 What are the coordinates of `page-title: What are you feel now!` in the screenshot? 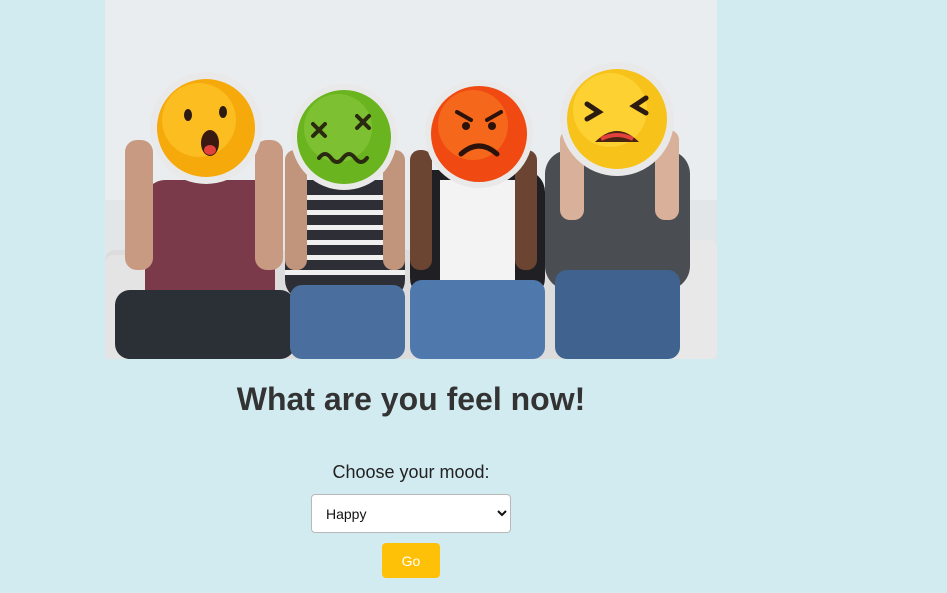 It's located at (411, 399).